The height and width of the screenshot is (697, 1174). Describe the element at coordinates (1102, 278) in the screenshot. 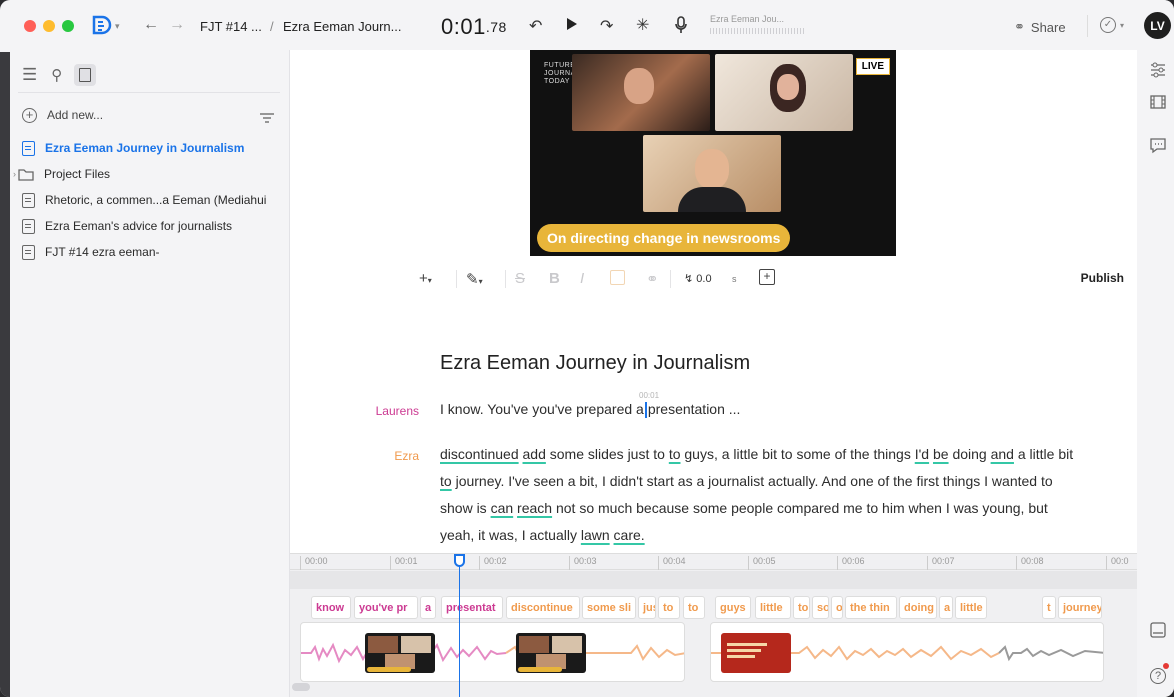

I see `publish-button: Publish` at that location.